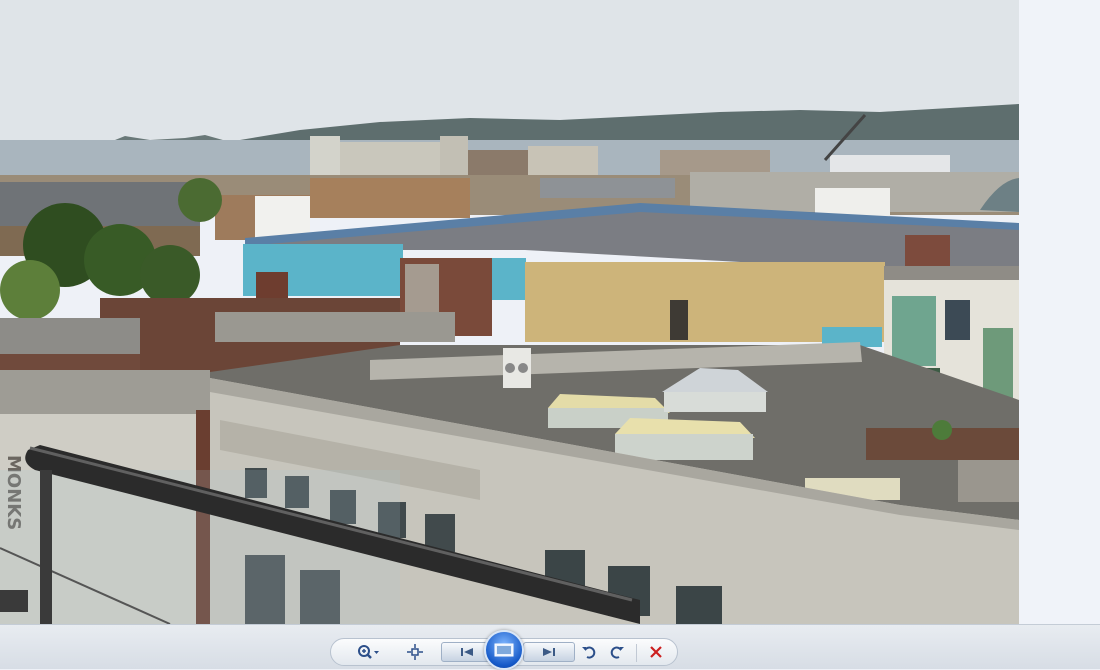 The height and width of the screenshot is (670, 1100). What do you see at coordinates (1059, 312) in the screenshot?
I see `right-side-pane` at bounding box center [1059, 312].